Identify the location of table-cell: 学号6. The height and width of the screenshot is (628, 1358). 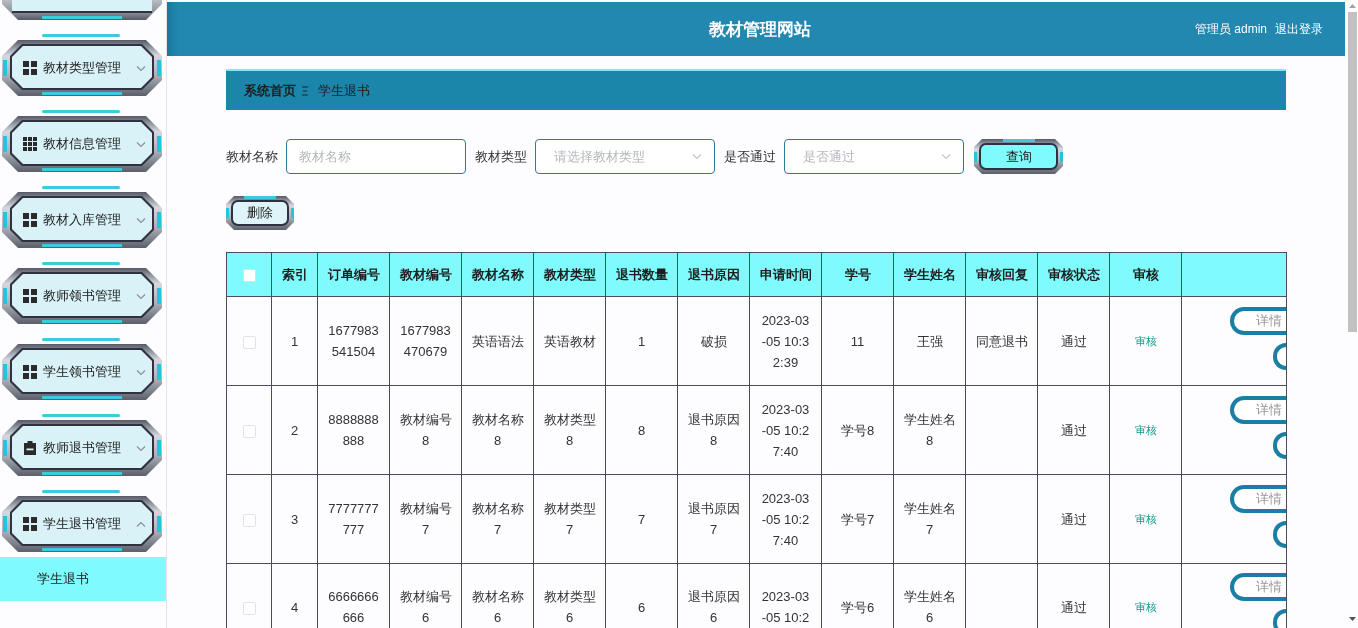
(857, 607).